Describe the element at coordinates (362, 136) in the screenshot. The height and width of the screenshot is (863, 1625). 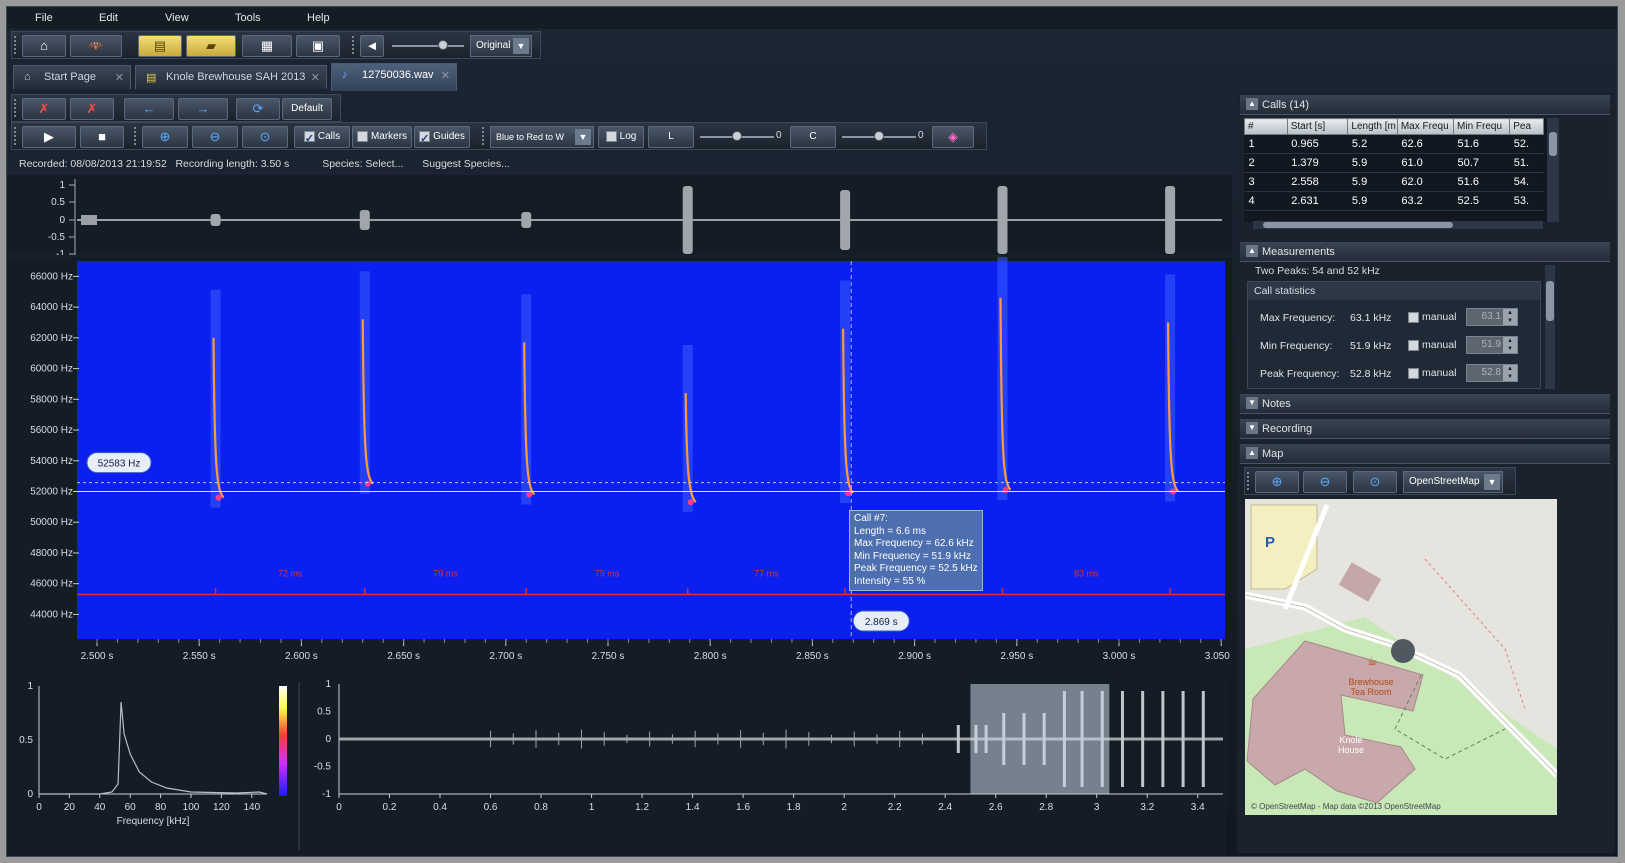
I see `markers-checkbox` at that location.